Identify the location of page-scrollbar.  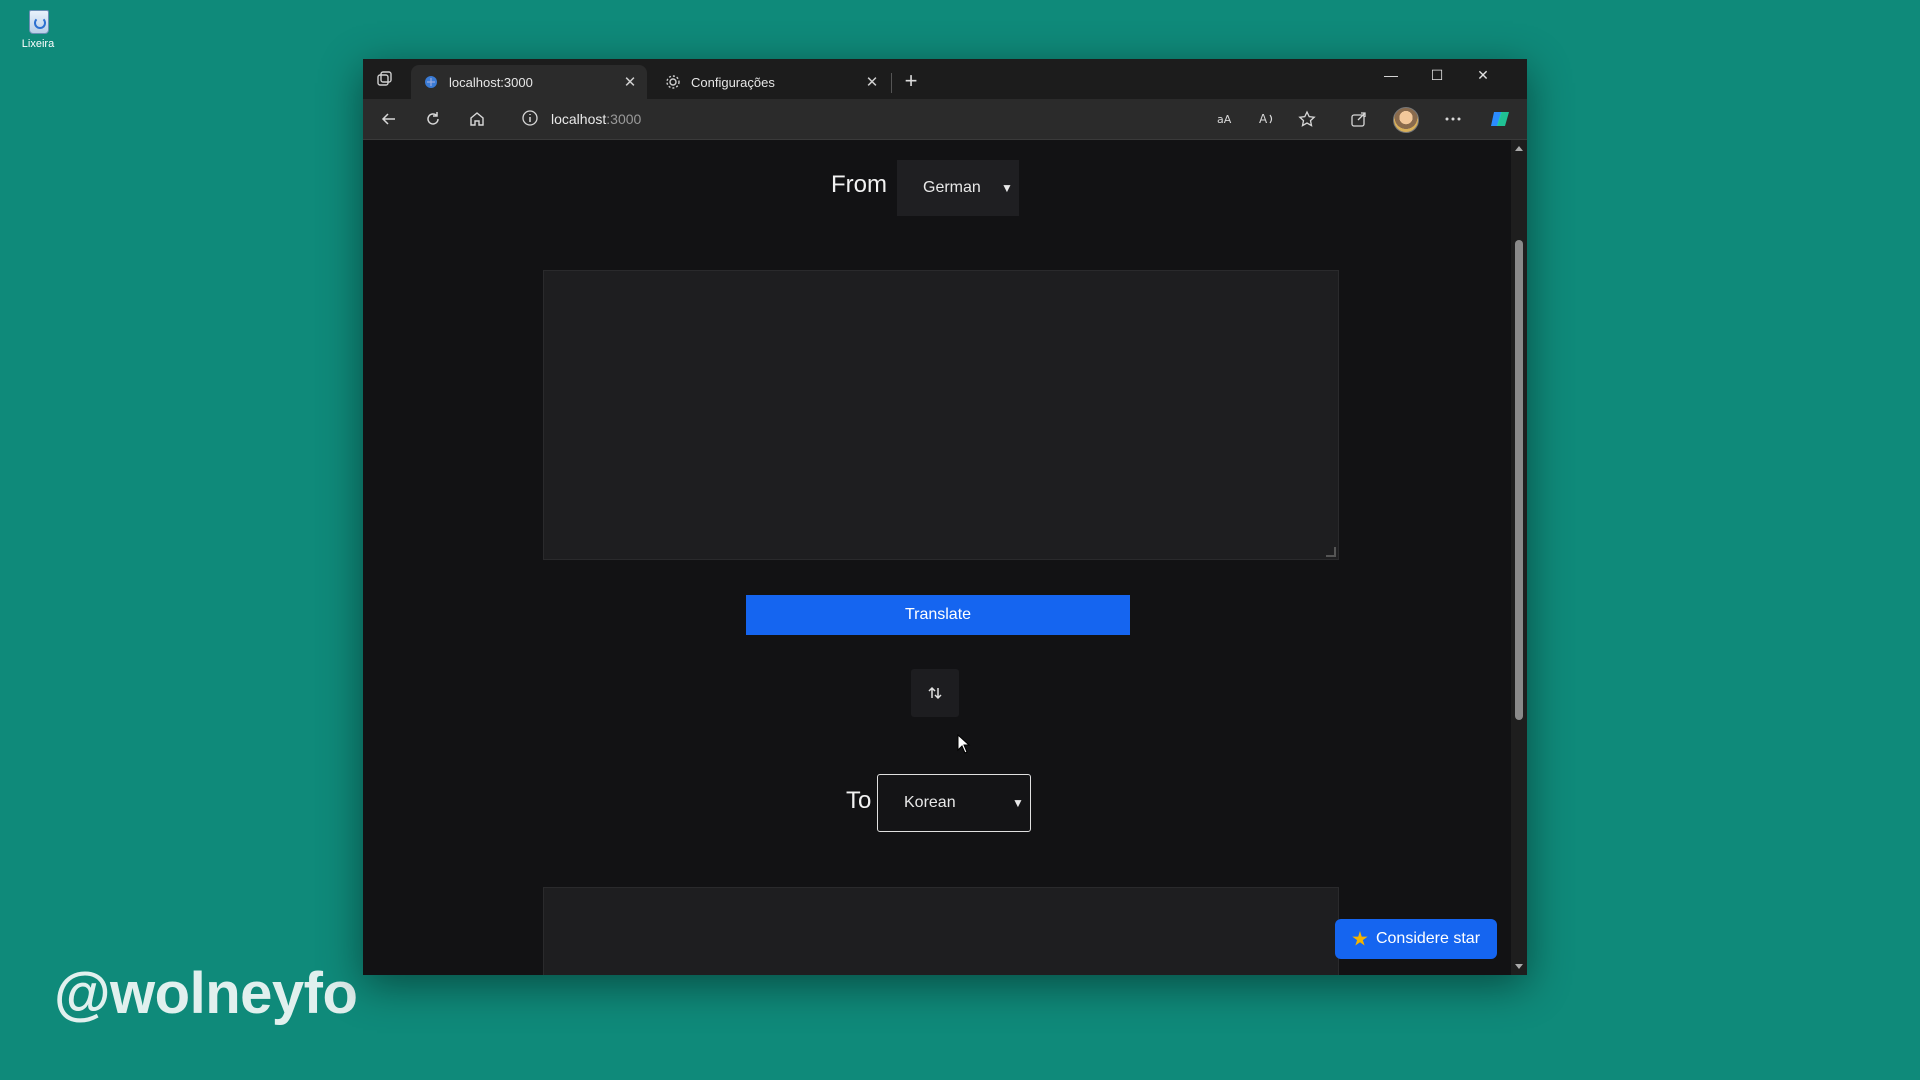
(1519, 557).